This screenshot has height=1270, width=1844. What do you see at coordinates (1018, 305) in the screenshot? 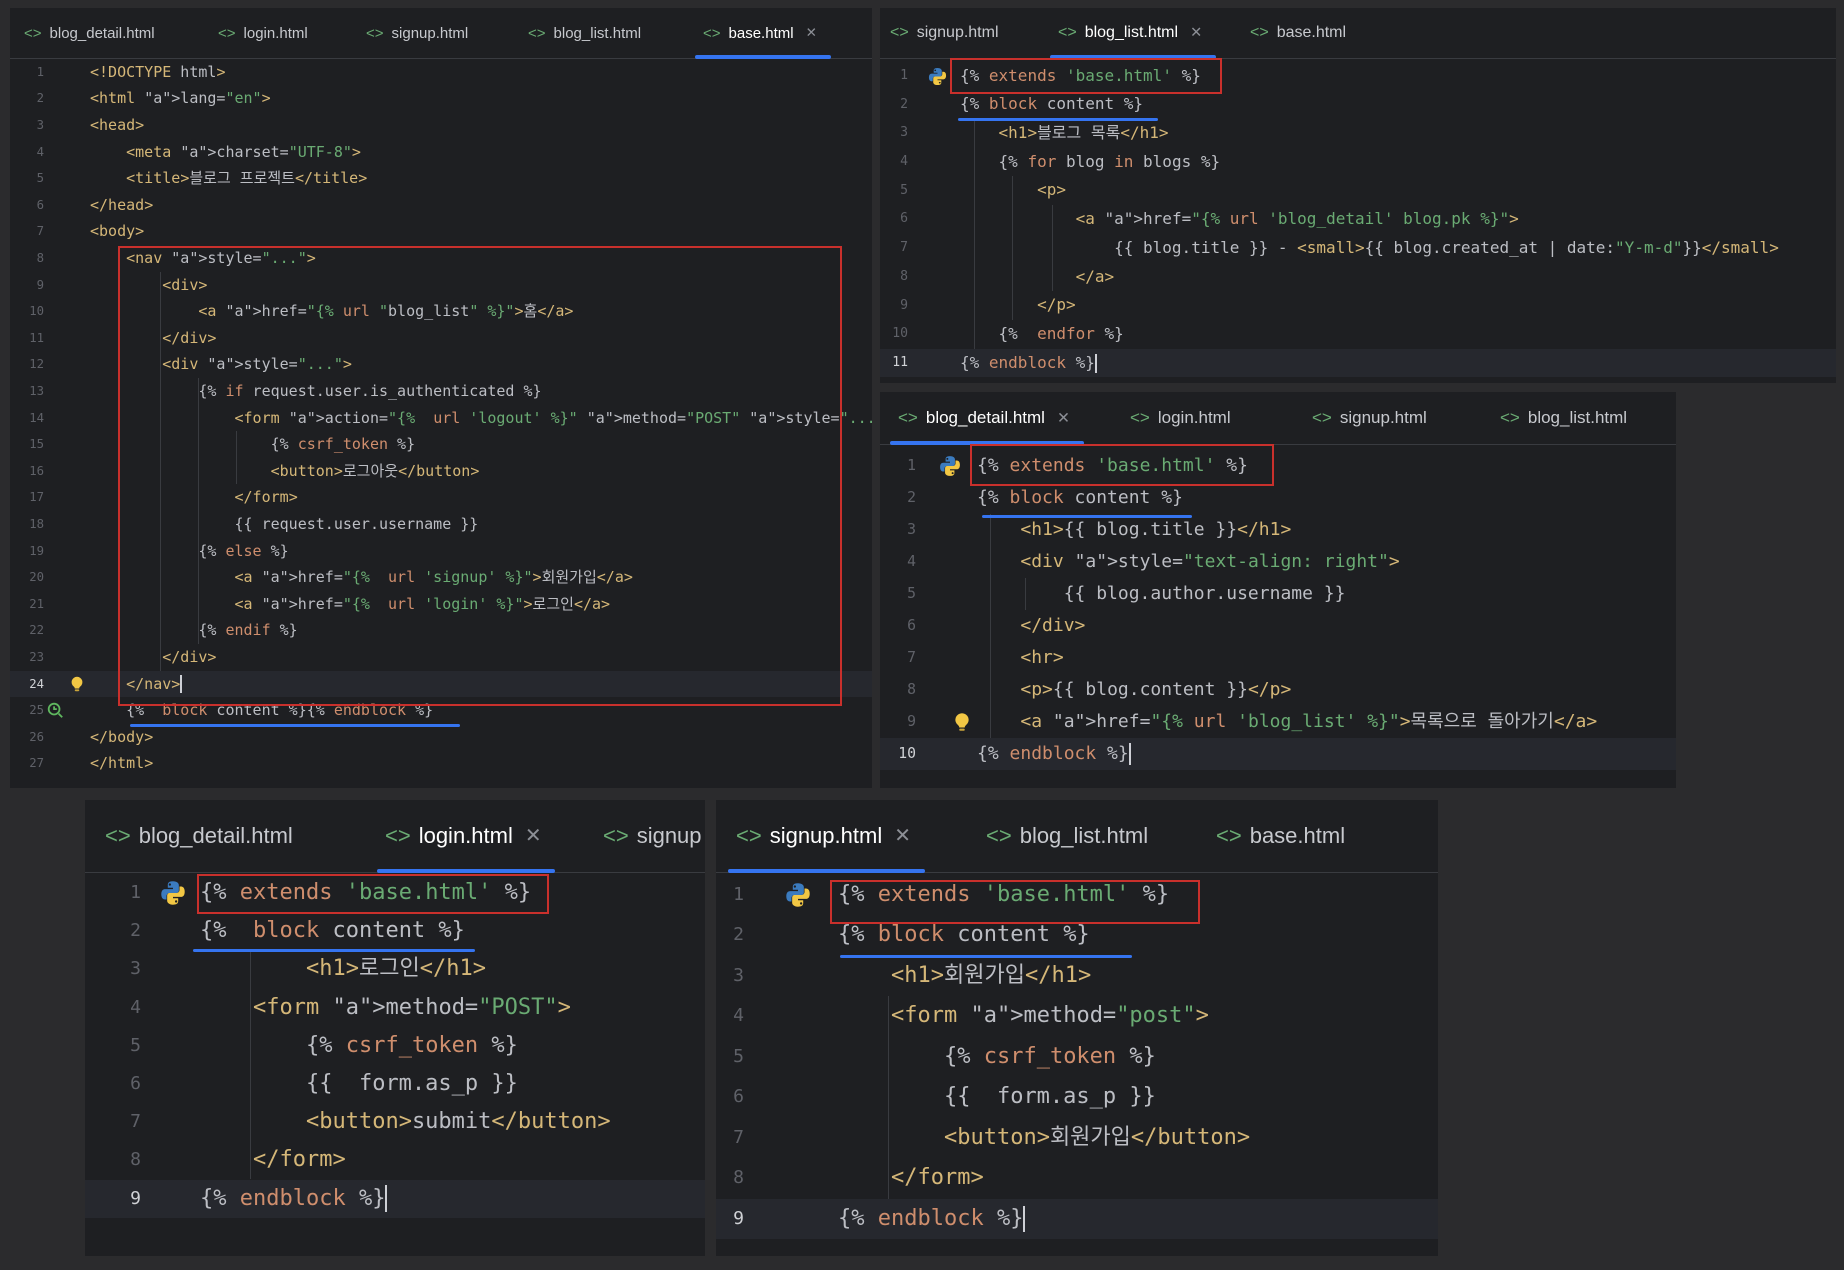
I see `code-line: </p>` at bounding box center [1018, 305].